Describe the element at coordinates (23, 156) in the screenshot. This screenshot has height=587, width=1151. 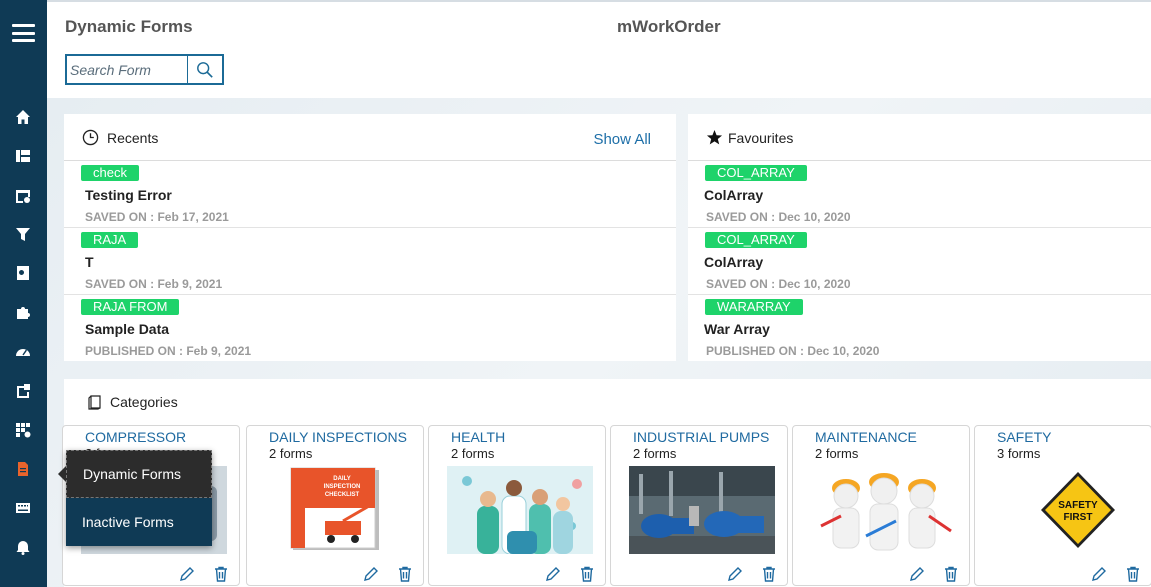
I see `dashboard-icon` at that location.